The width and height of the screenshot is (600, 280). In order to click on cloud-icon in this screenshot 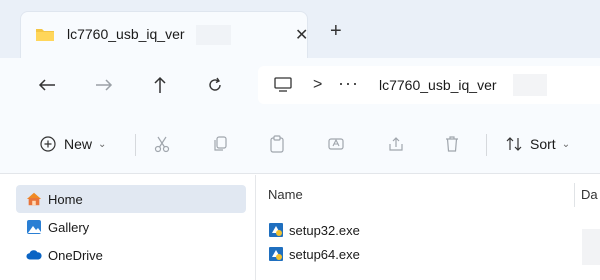, I will do `click(34, 255)`.